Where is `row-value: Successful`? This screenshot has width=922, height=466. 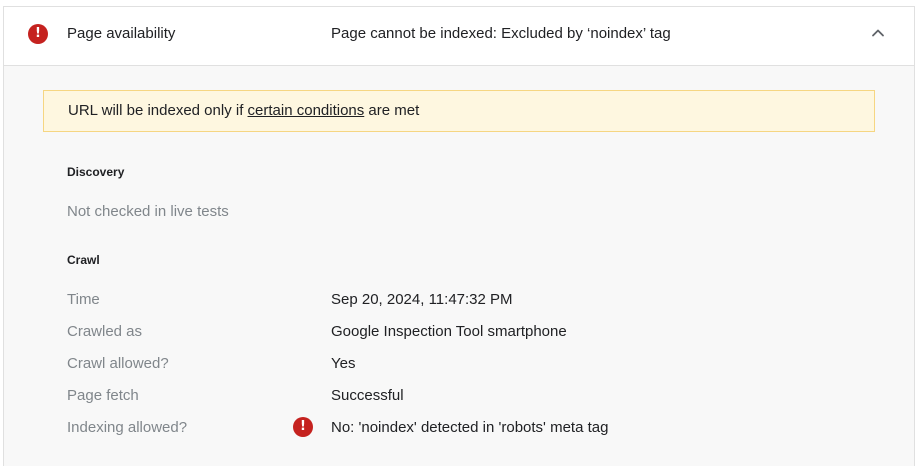
row-value: Successful is located at coordinates (367, 395).